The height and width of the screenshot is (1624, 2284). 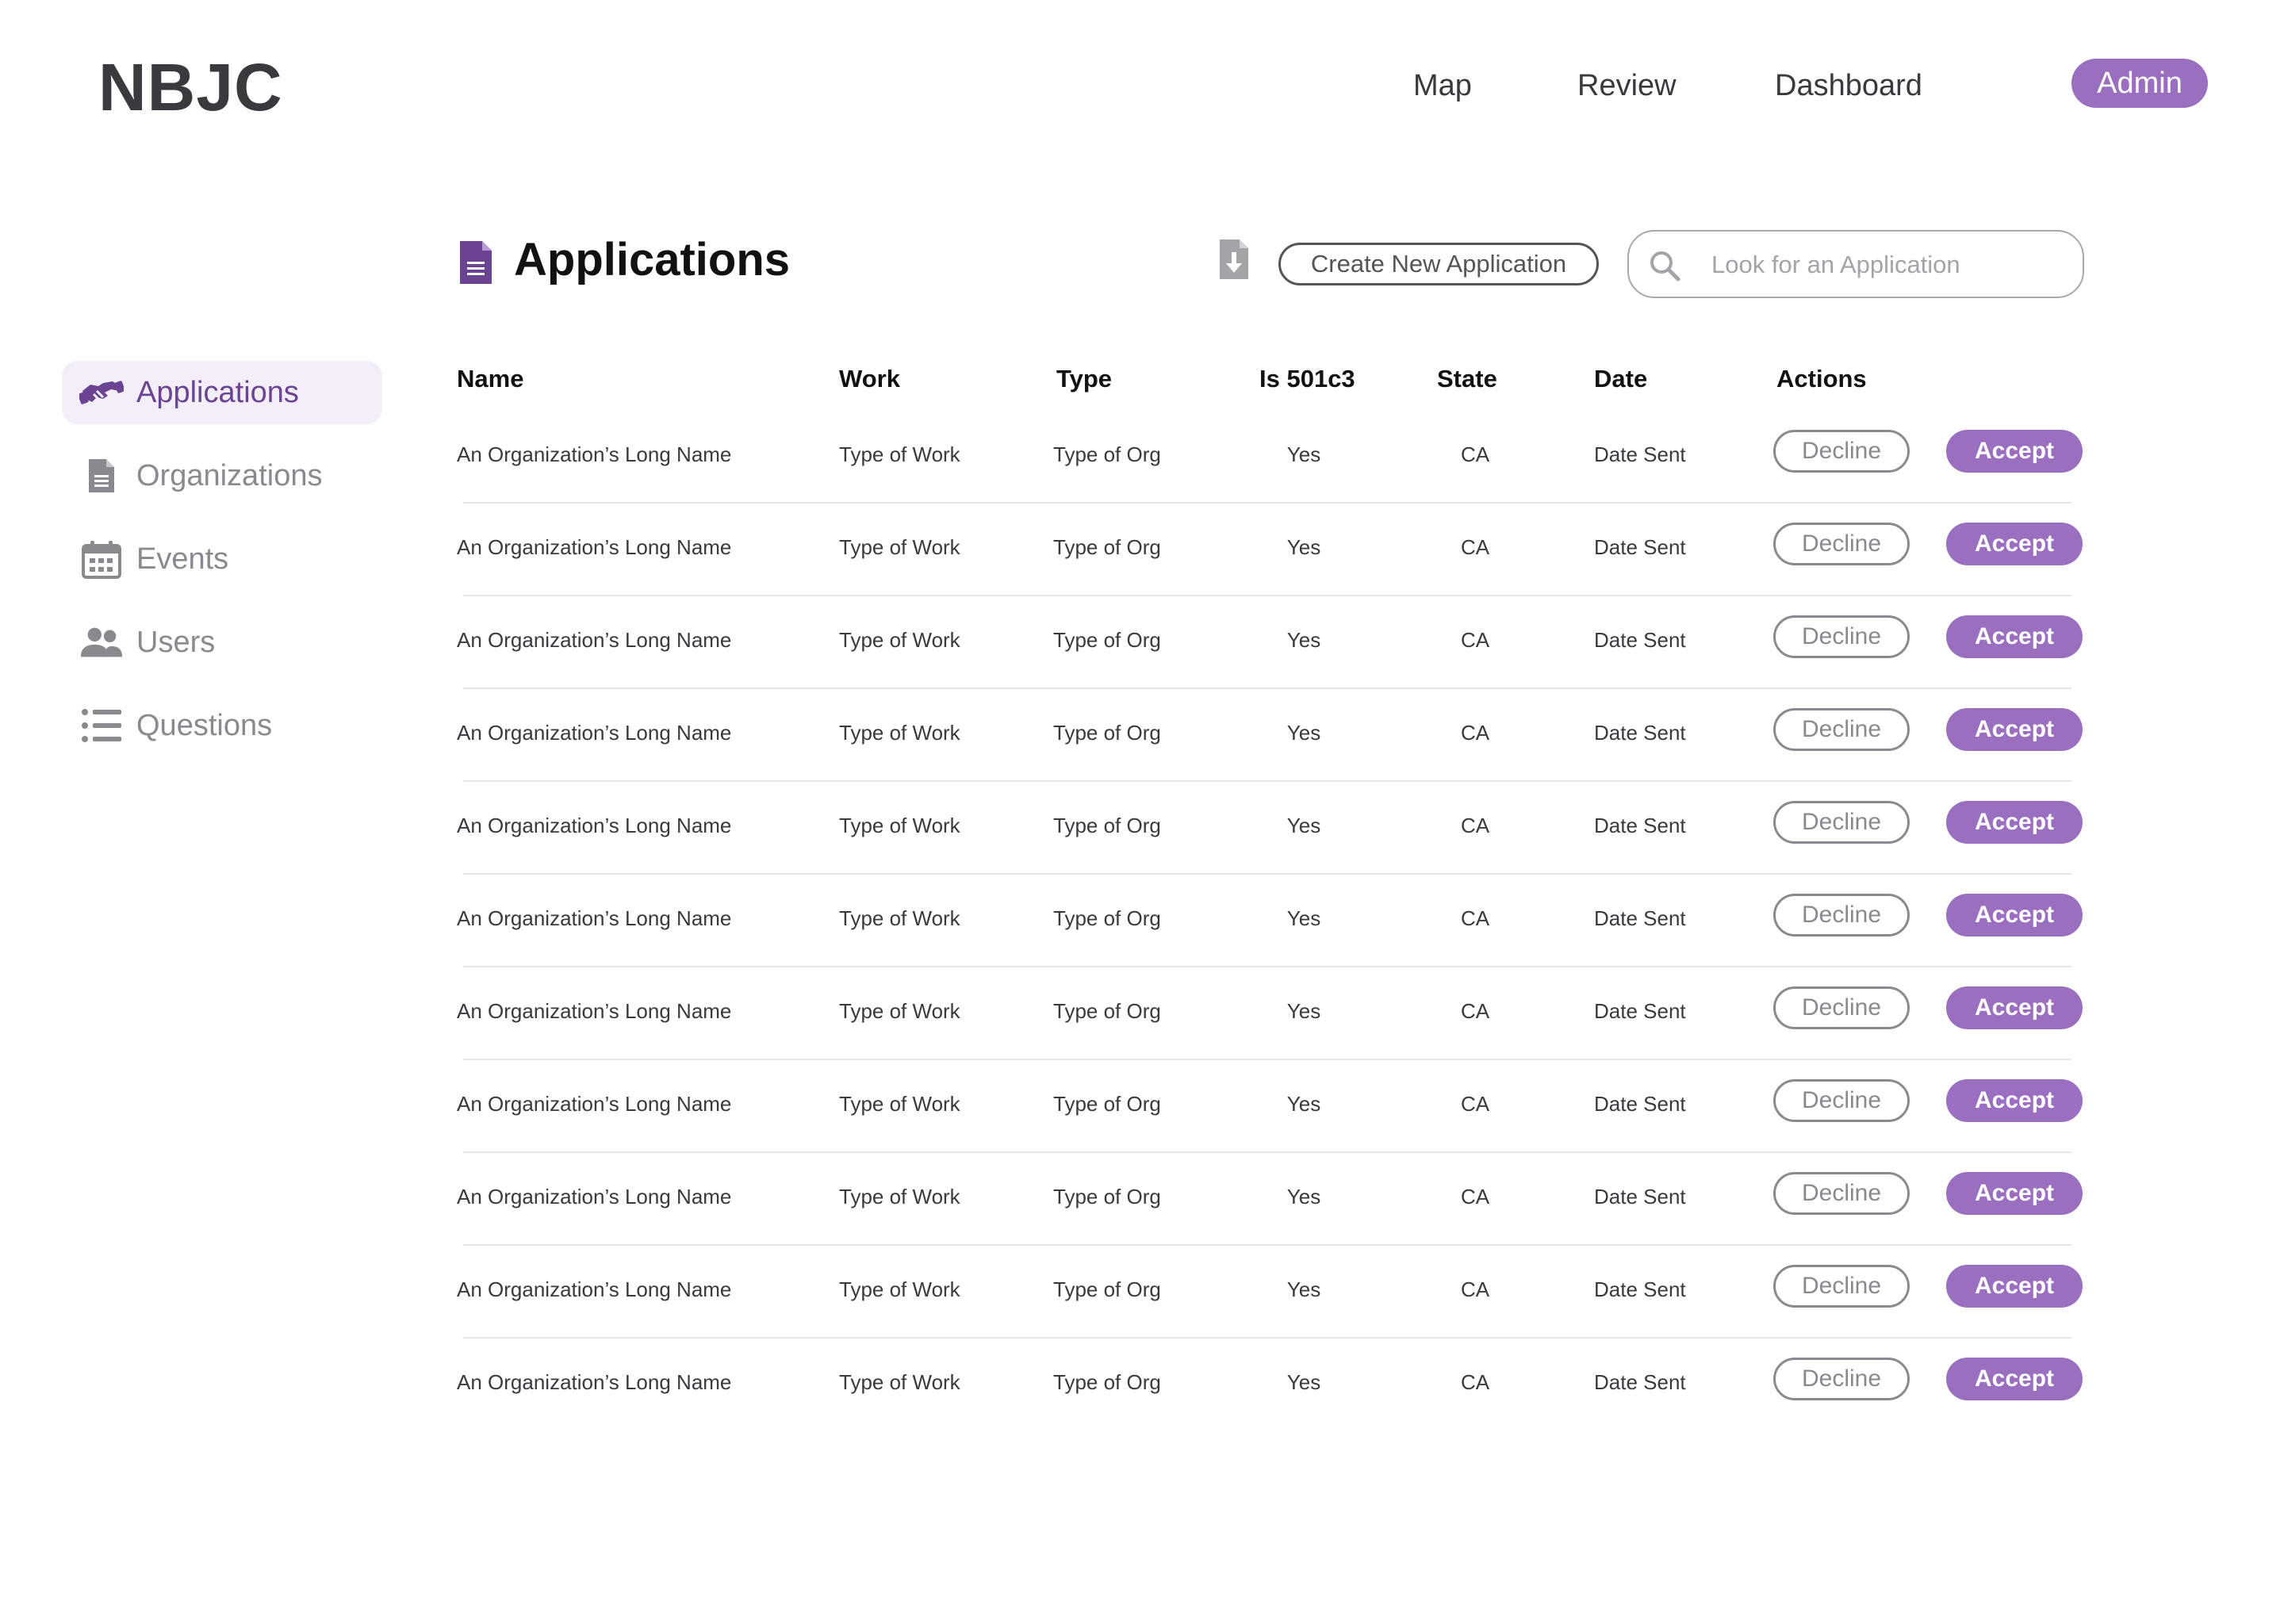 I want to click on sidebar-item-organizations: Organizations, so click(x=222, y=476).